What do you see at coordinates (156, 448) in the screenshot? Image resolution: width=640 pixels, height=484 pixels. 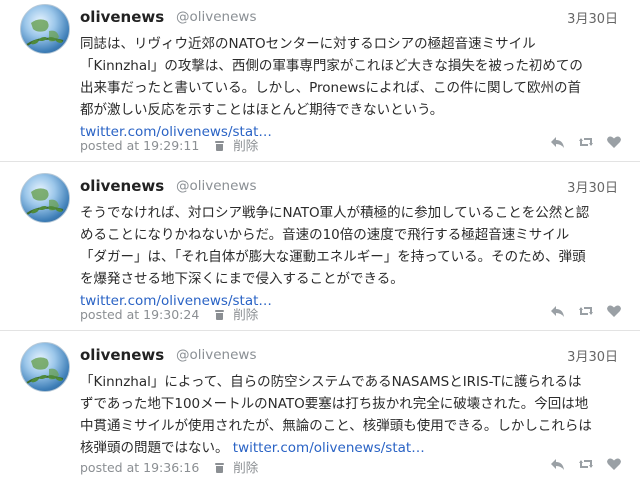 I see `tweet-text-fragment: 核弾頭の問題ではない。` at bounding box center [156, 448].